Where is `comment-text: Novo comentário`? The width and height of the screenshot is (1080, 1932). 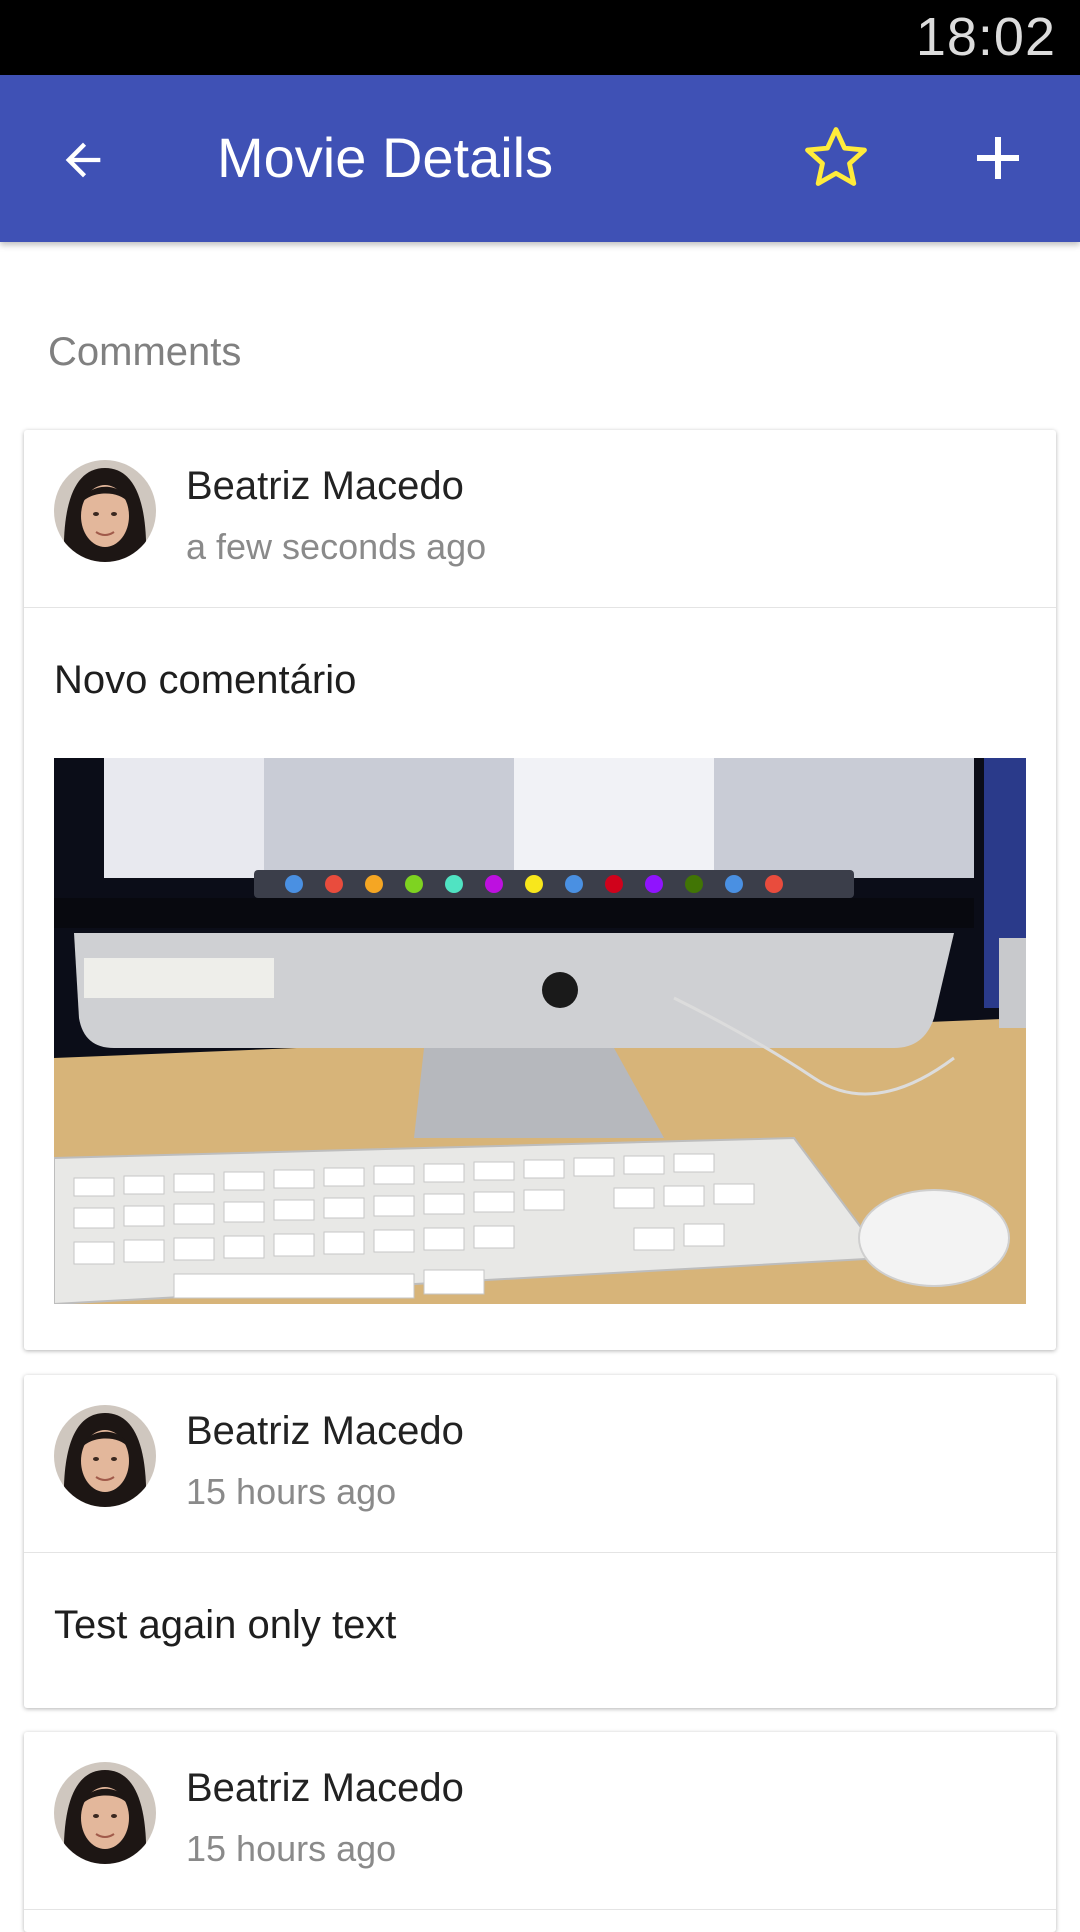 comment-text: Novo comentário is located at coordinates (205, 680).